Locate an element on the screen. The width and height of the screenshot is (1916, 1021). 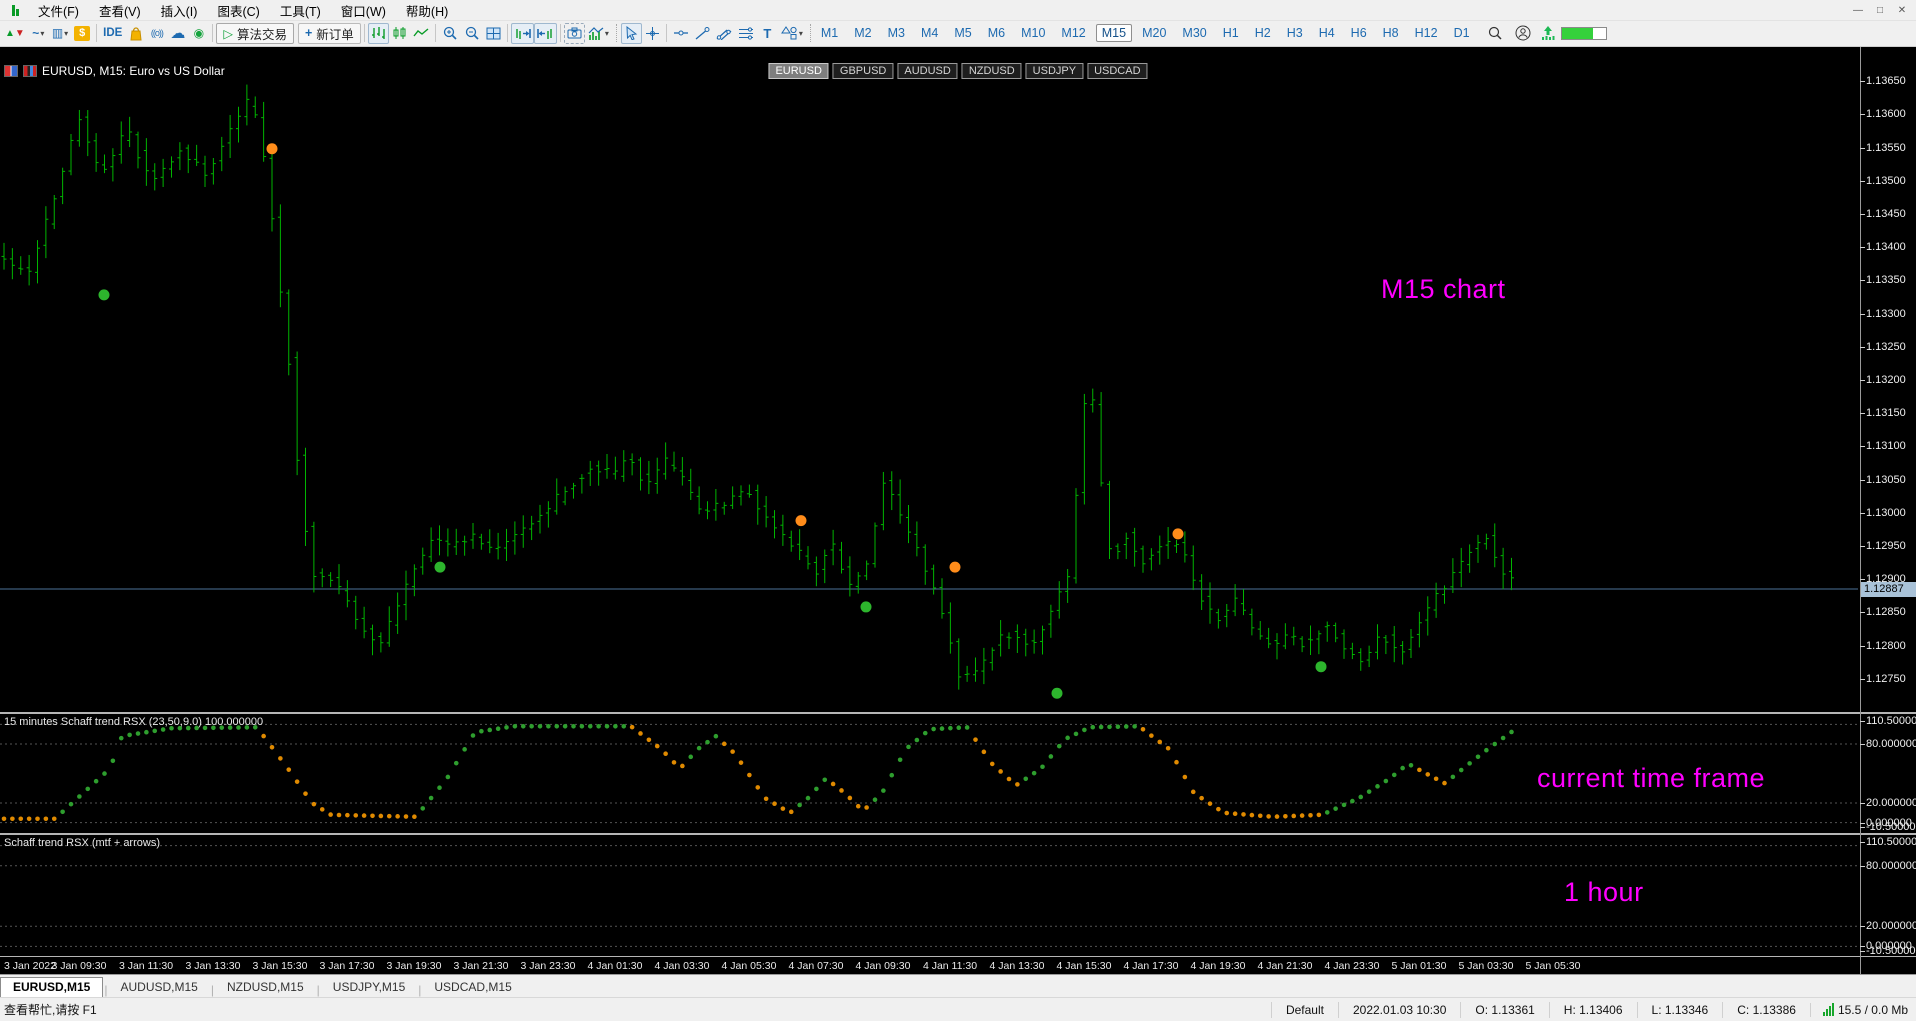
account-icon is located at coordinates (1523, 33).